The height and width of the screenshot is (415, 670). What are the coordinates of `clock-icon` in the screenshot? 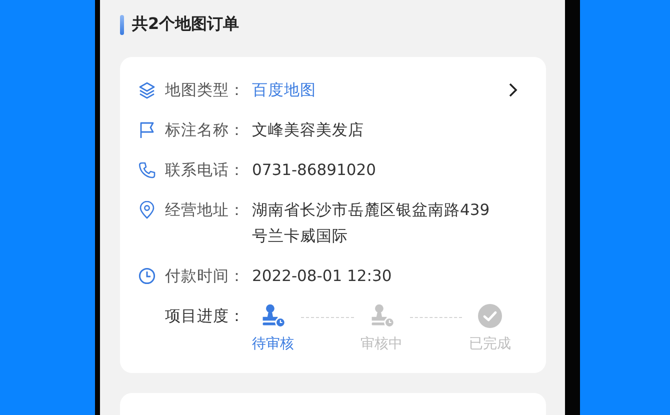 It's located at (147, 276).